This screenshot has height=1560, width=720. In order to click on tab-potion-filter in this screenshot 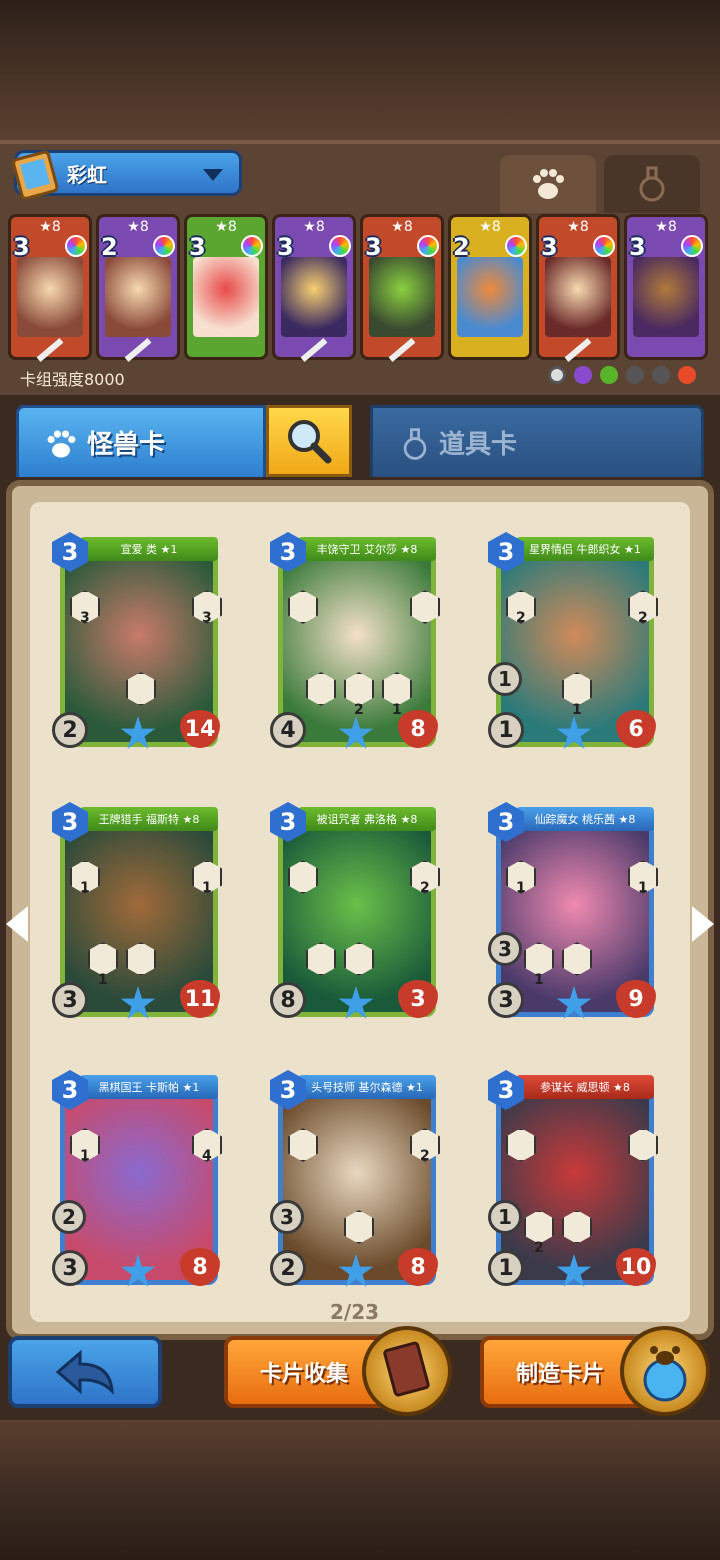, I will do `click(652, 184)`.